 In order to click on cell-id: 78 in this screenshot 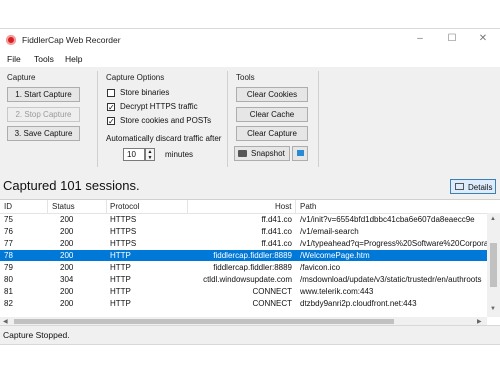, I will do `click(8, 255)`.